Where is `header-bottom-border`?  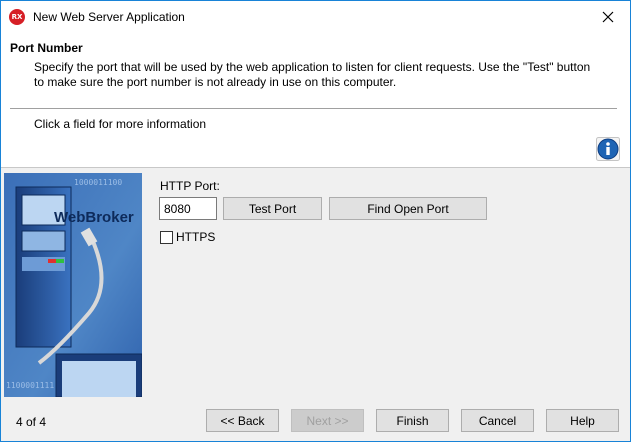 header-bottom-border is located at coordinates (315, 167).